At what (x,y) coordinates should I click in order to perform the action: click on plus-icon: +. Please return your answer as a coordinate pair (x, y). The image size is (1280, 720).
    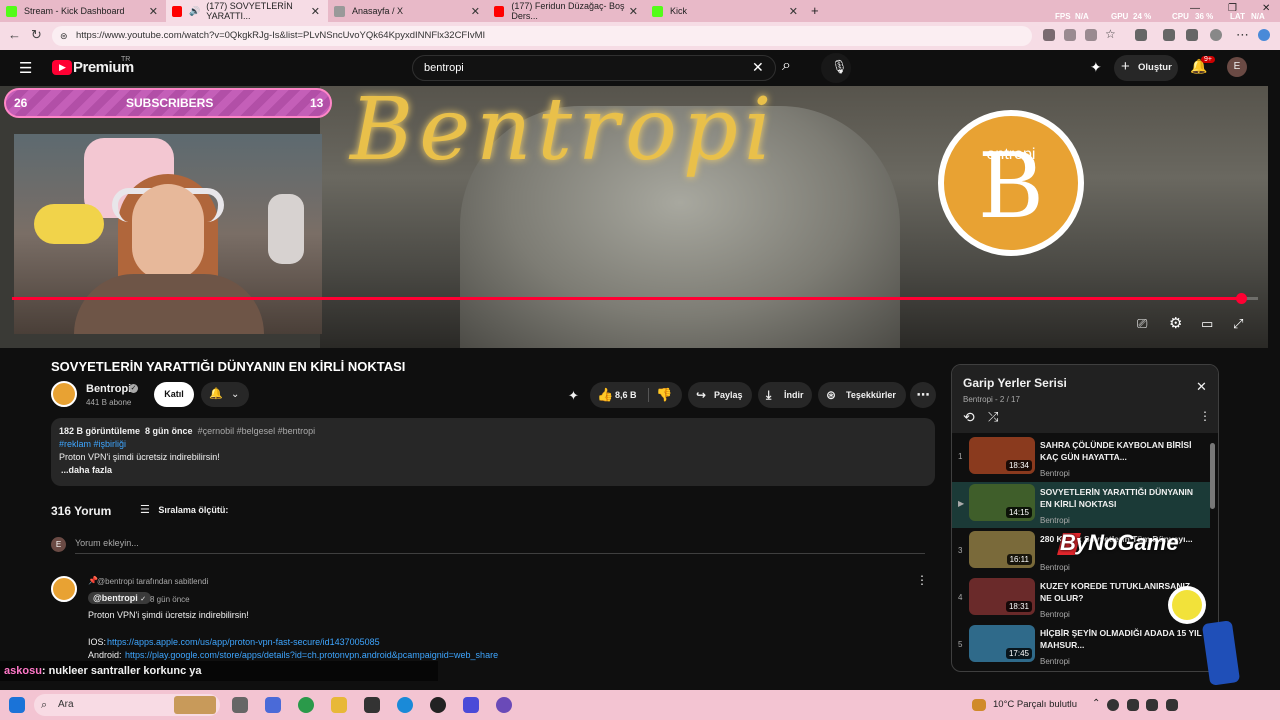
    Looking at the image, I should click on (815, 10).